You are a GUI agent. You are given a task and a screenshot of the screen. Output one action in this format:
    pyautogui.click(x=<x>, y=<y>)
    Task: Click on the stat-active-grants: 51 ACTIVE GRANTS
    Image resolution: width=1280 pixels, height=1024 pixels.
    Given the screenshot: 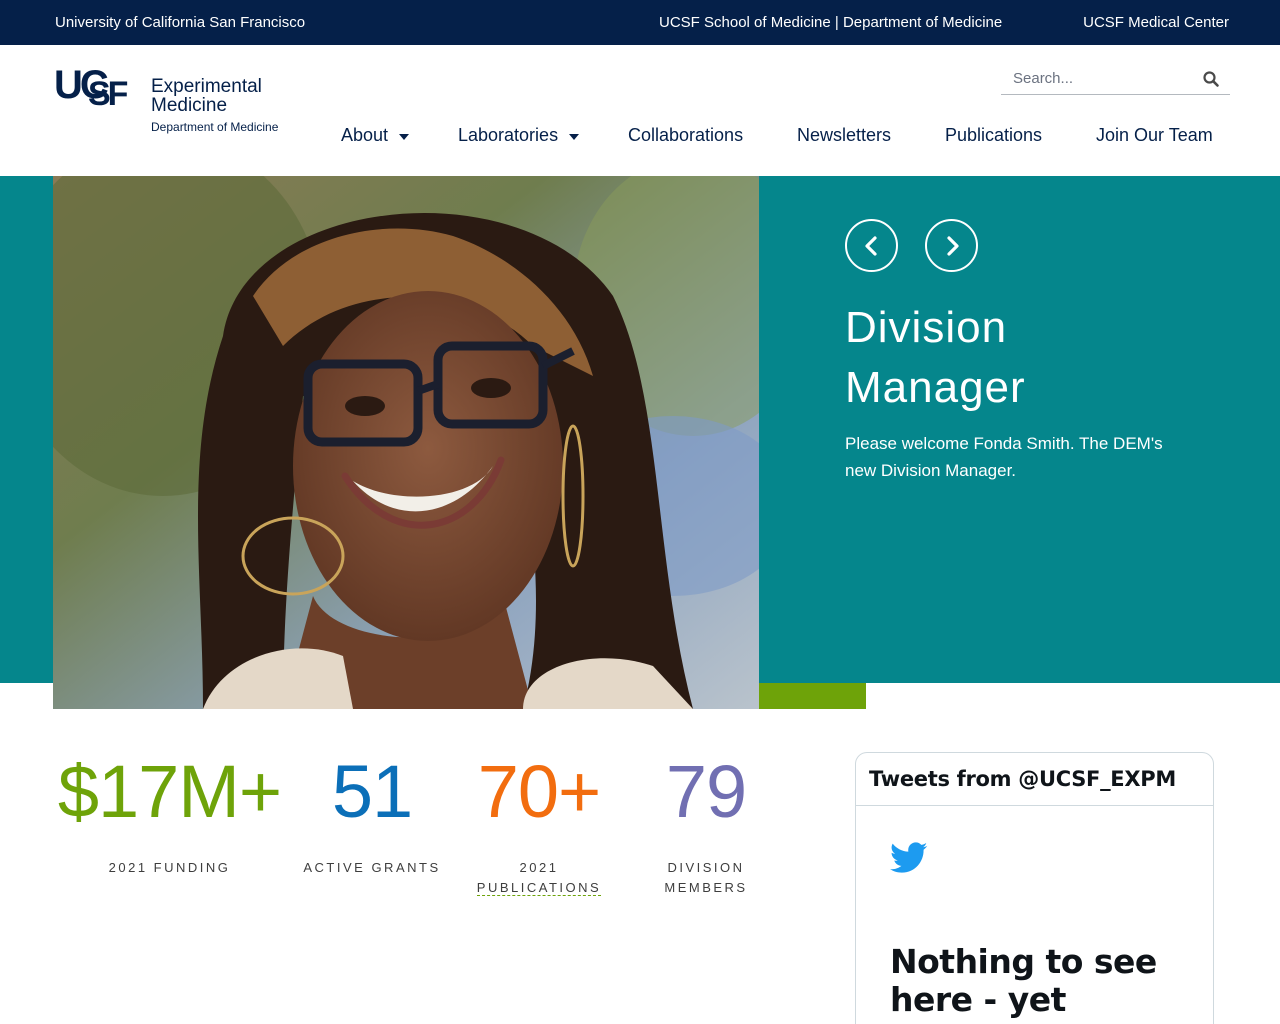 What is the action you would take?
    pyautogui.click(x=372, y=815)
    